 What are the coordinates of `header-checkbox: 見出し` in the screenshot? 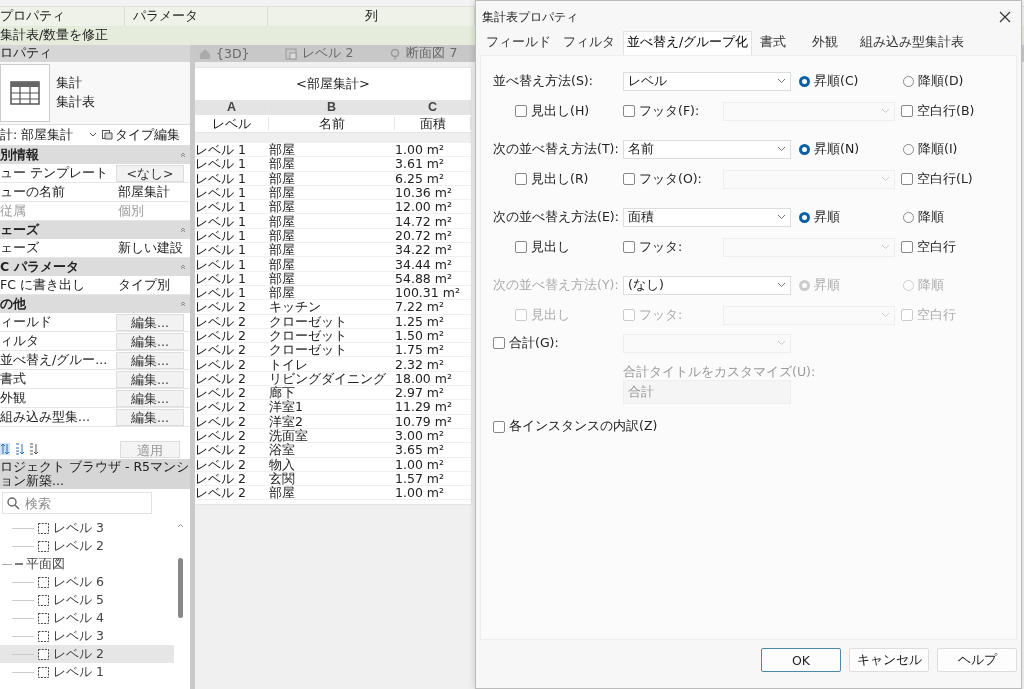 It's located at (569, 247).